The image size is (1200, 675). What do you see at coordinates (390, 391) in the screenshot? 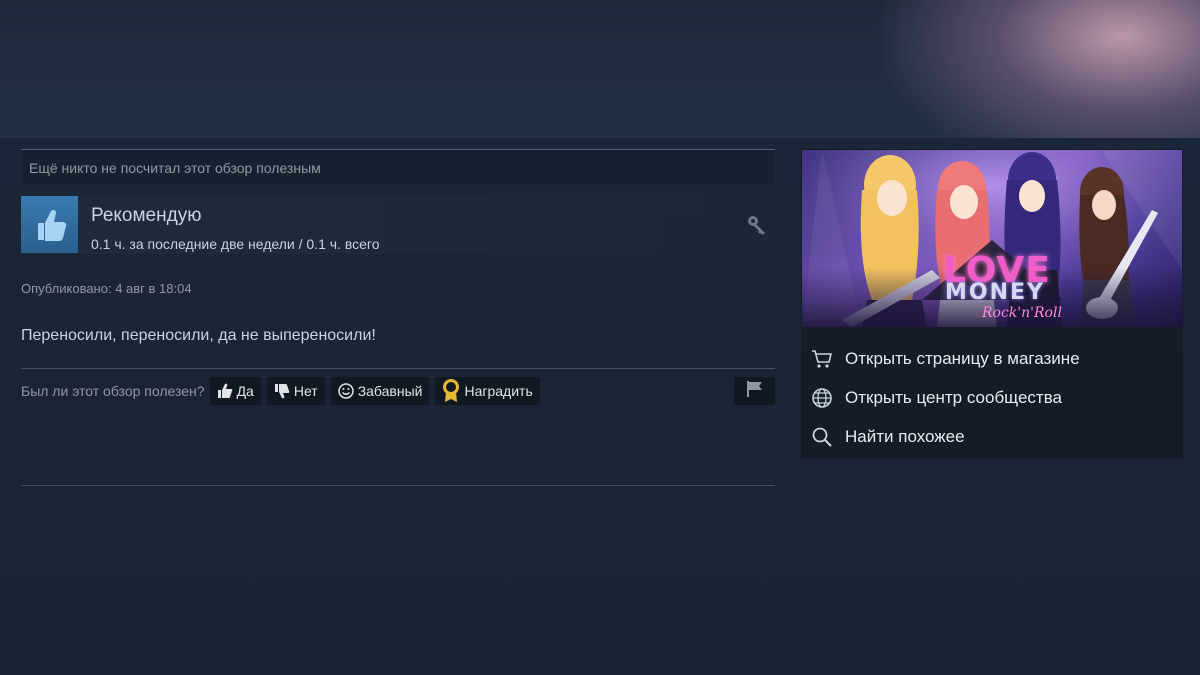
I see `vote-funny-label: Забавный` at bounding box center [390, 391].